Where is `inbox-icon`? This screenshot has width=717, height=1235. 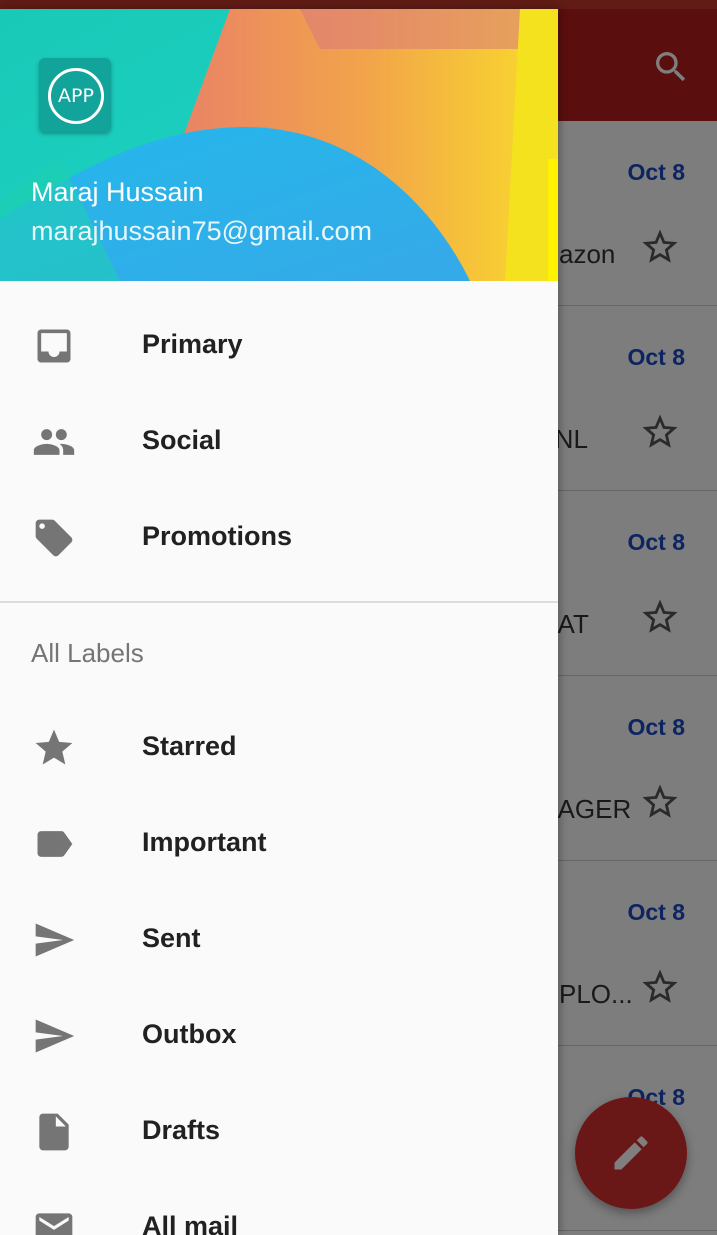
inbox-icon is located at coordinates (54, 346).